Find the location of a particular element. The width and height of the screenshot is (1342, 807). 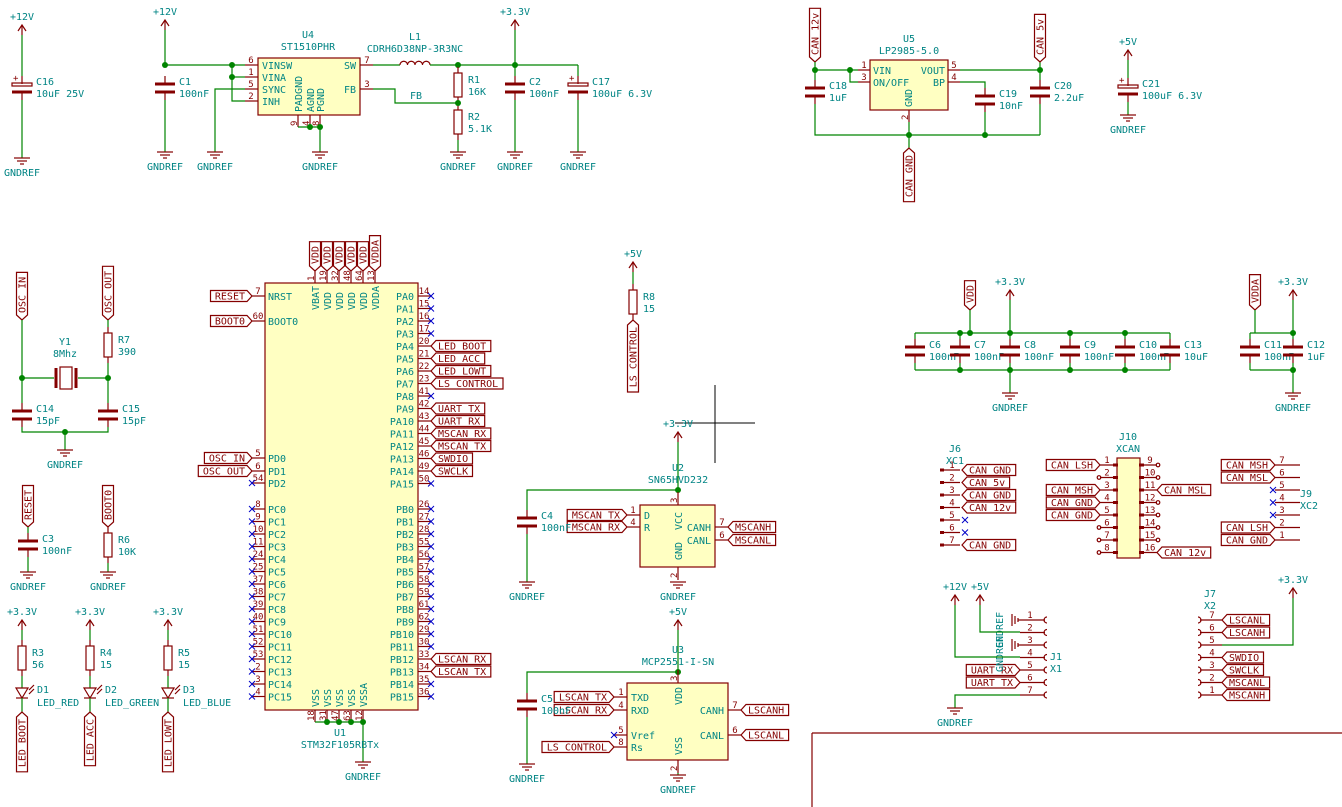

u4-value: ST1510PHR is located at coordinates (308, 47).